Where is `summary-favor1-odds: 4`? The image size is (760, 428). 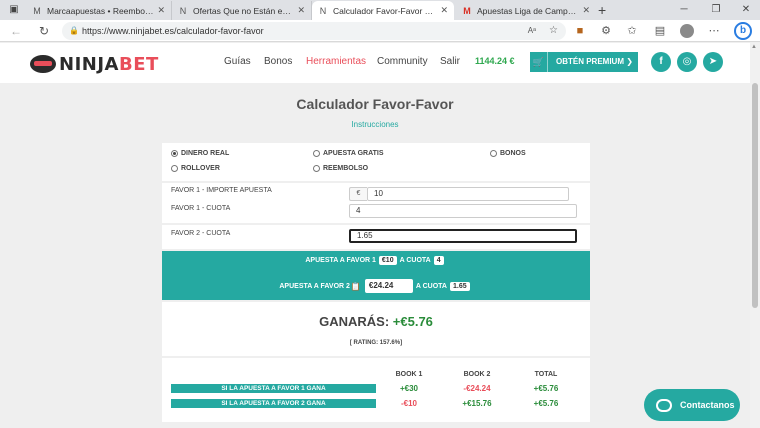
summary-favor1-odds: 4 is located at coordinates (438, 260).